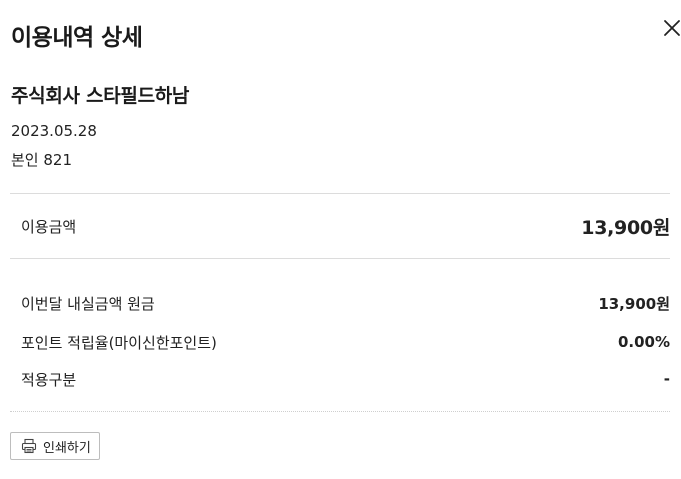  What do you see at coordinates (54, 131) in the screenshot?
I see `transaction-date: 2023.05.28` at bounding box center [54, 131].